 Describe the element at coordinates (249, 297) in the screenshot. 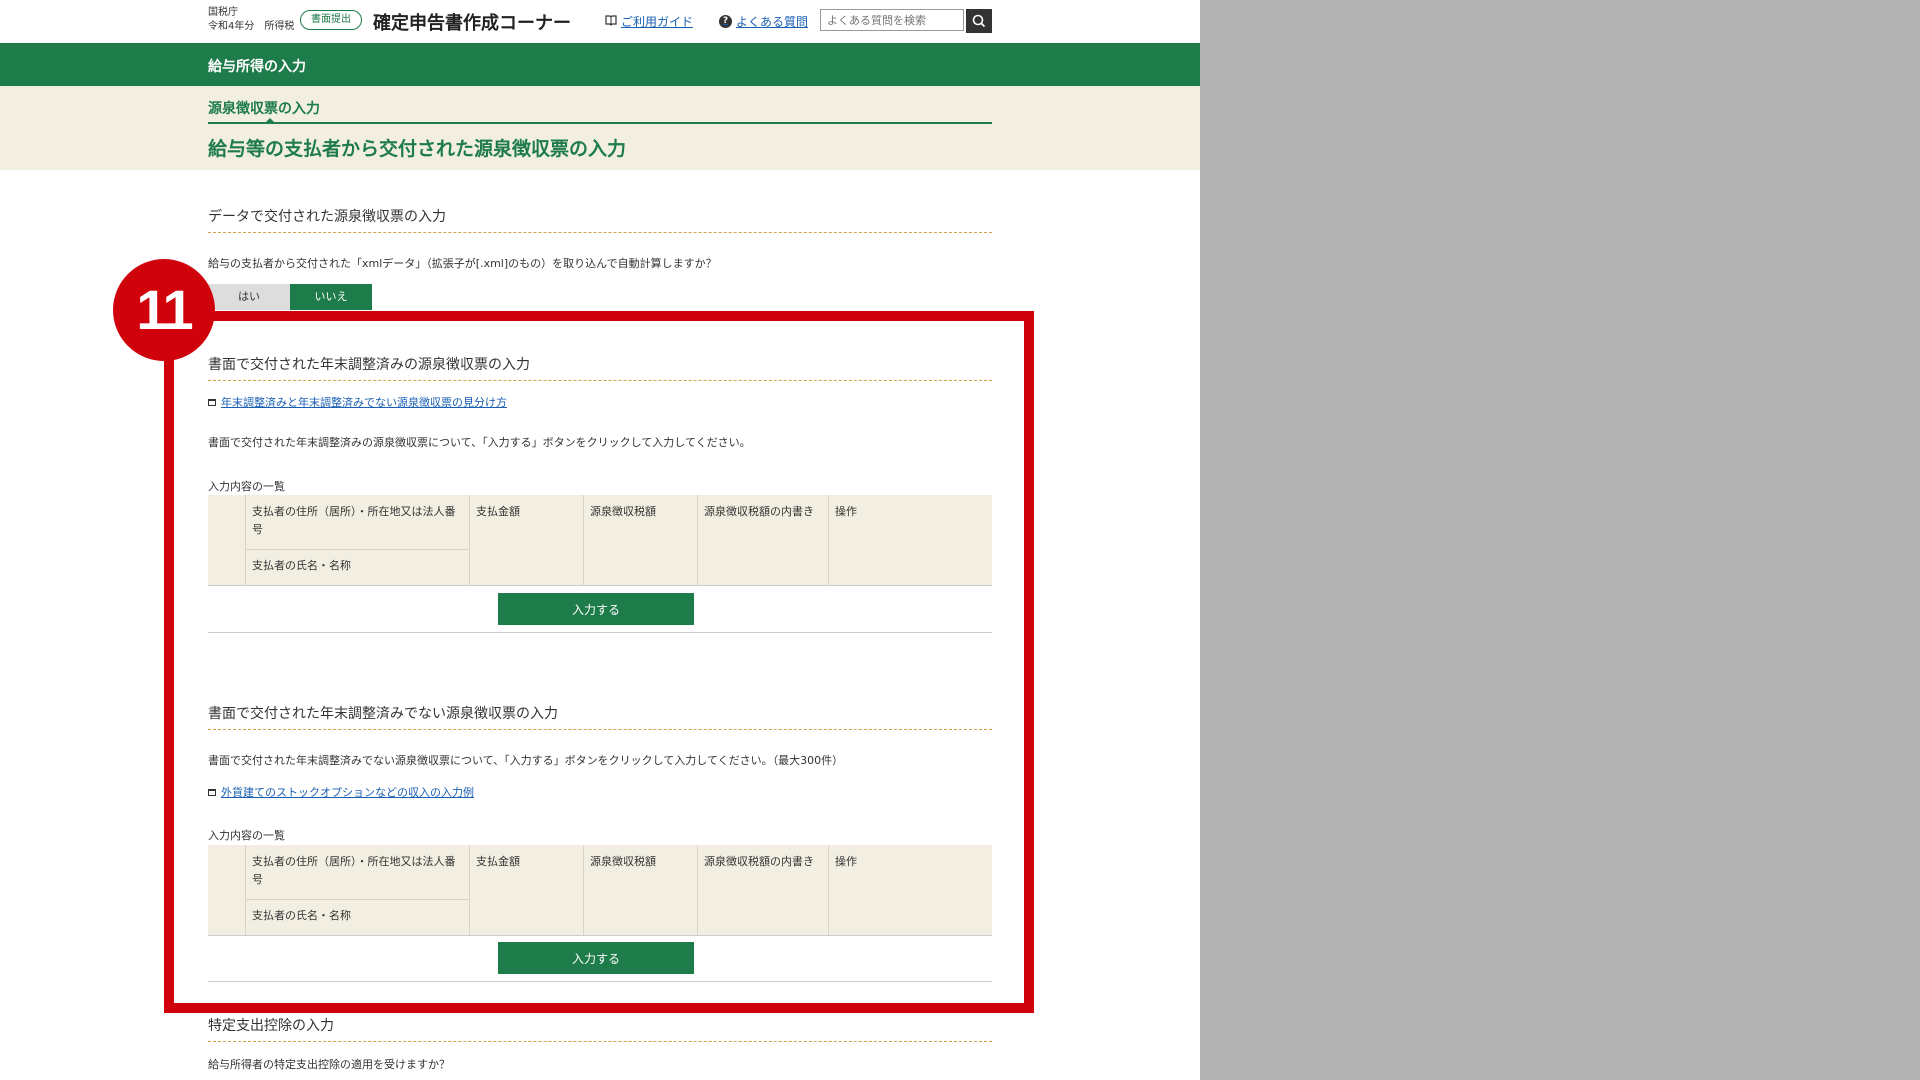

I see `yes-button: はい` at that location.